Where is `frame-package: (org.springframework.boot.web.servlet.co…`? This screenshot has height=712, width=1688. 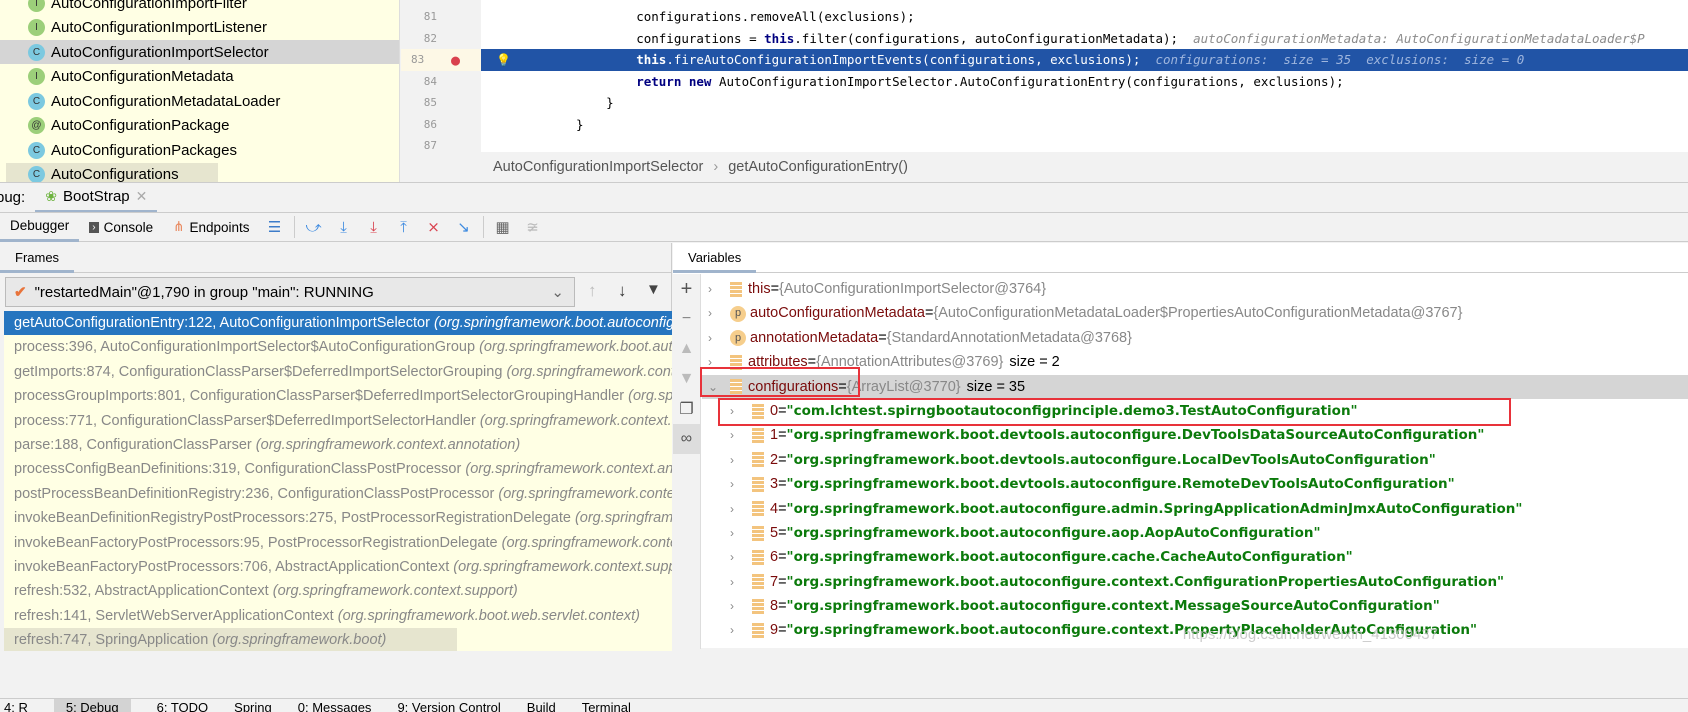 frame-package: (org.springframework.boot.web.servlet.co… is located at coordinates (488, 615).